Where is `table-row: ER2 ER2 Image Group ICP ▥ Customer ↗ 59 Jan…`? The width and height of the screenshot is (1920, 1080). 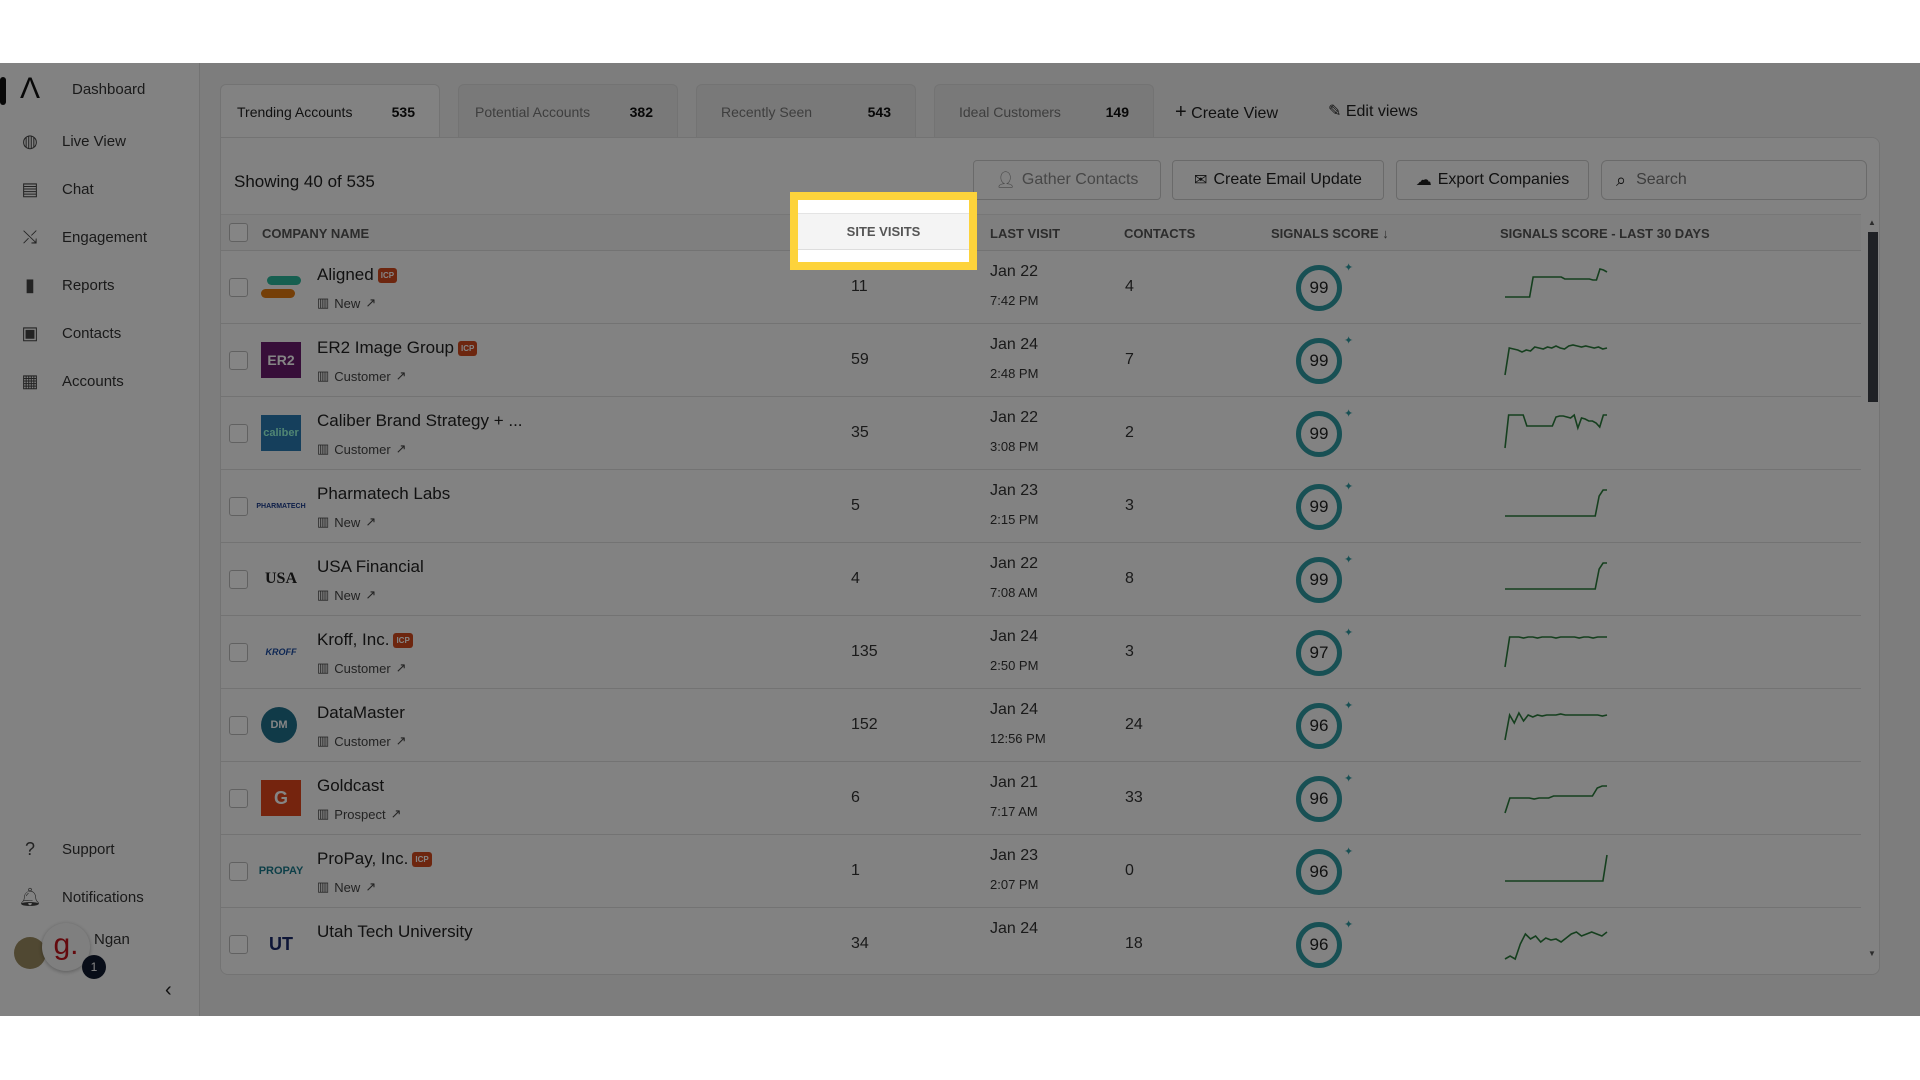 table-row: ER2 ER2 Image Group ICP ▥ Customer ↗ 59 Jan… is located at coordinates (1041, 360).